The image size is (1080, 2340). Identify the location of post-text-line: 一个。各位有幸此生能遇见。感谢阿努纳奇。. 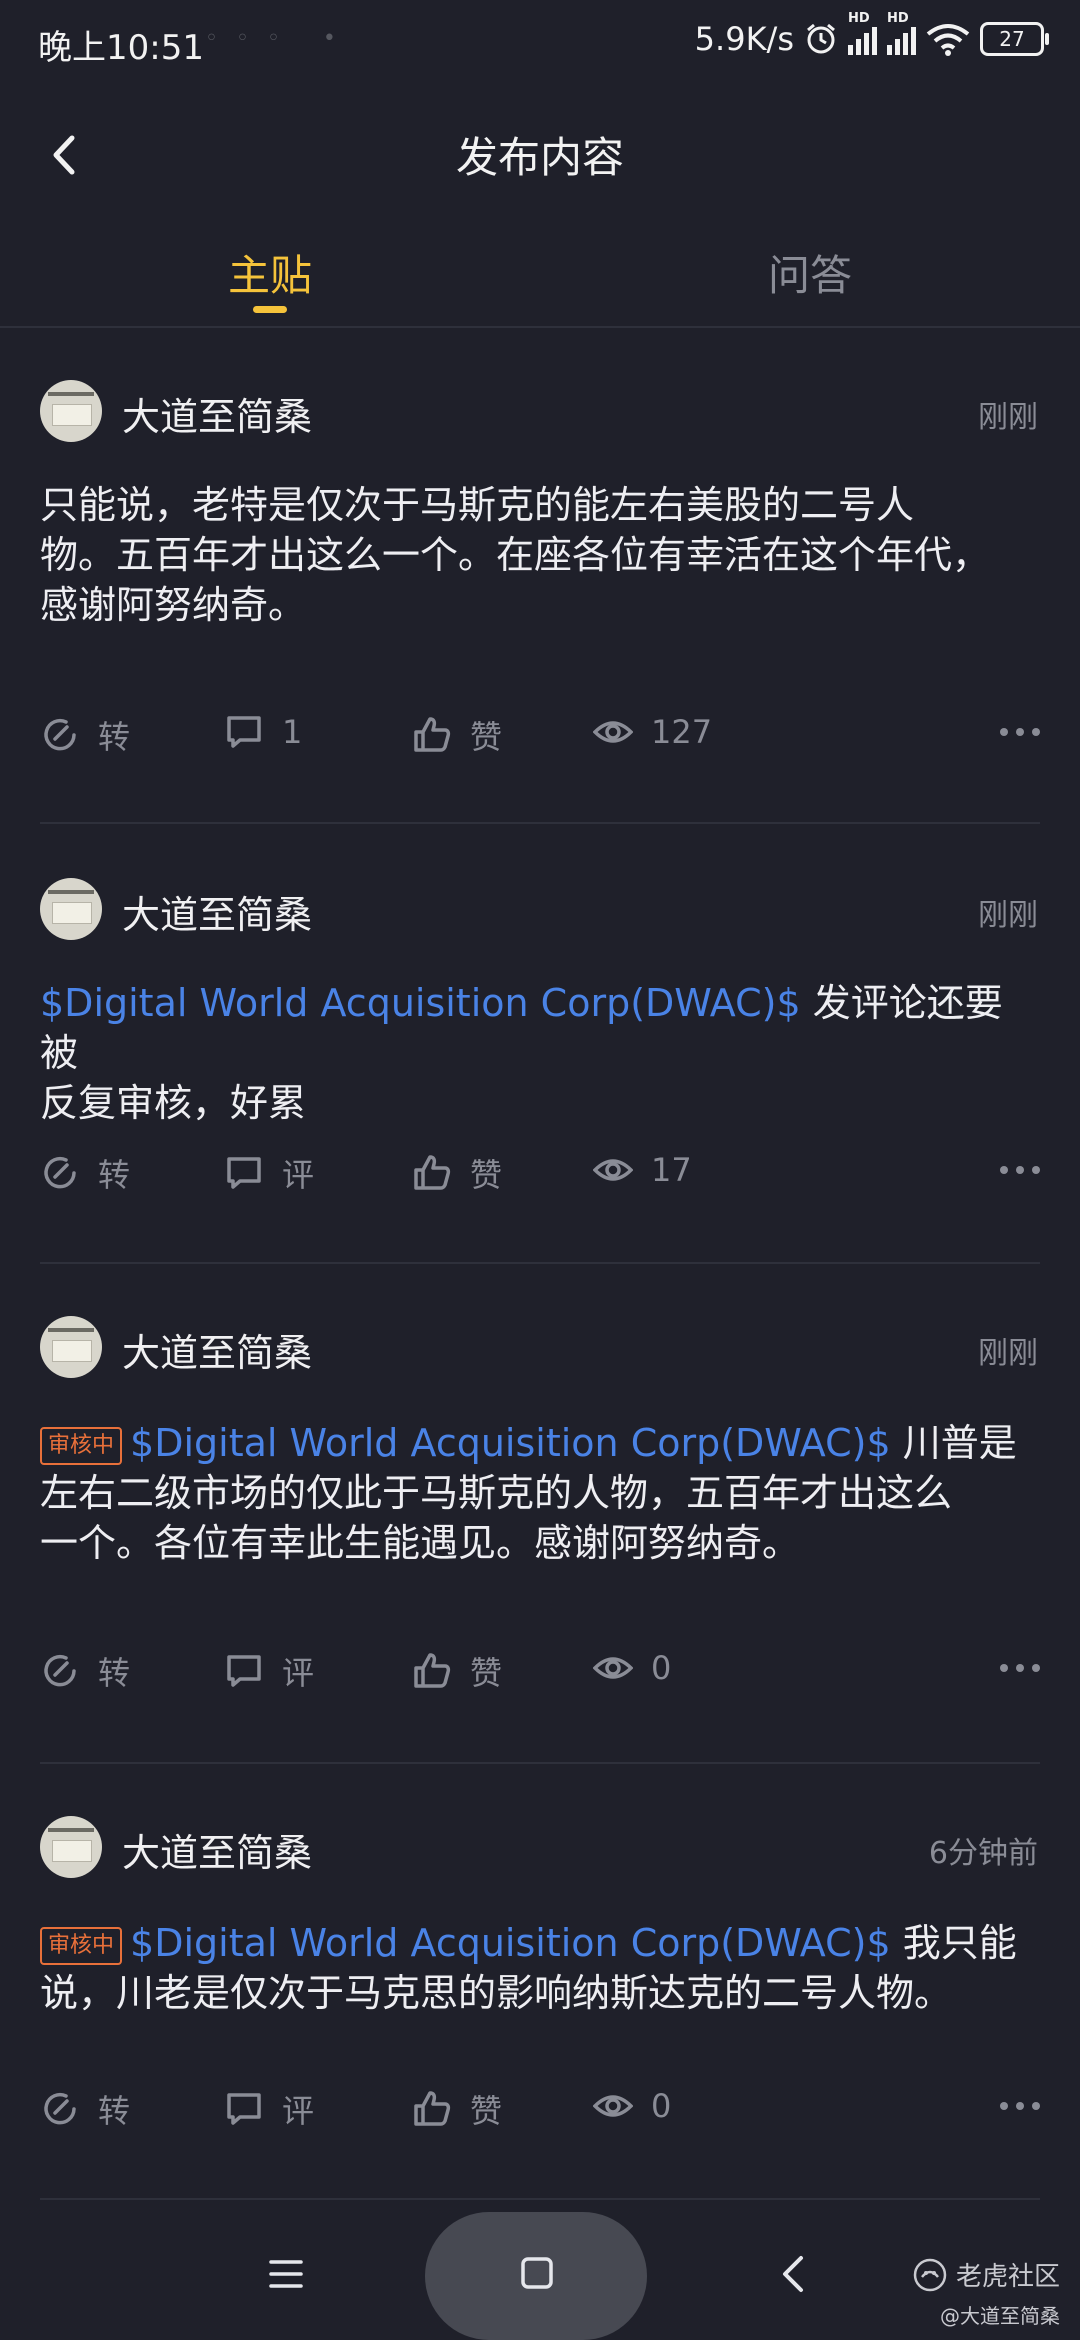
(420, 1543).